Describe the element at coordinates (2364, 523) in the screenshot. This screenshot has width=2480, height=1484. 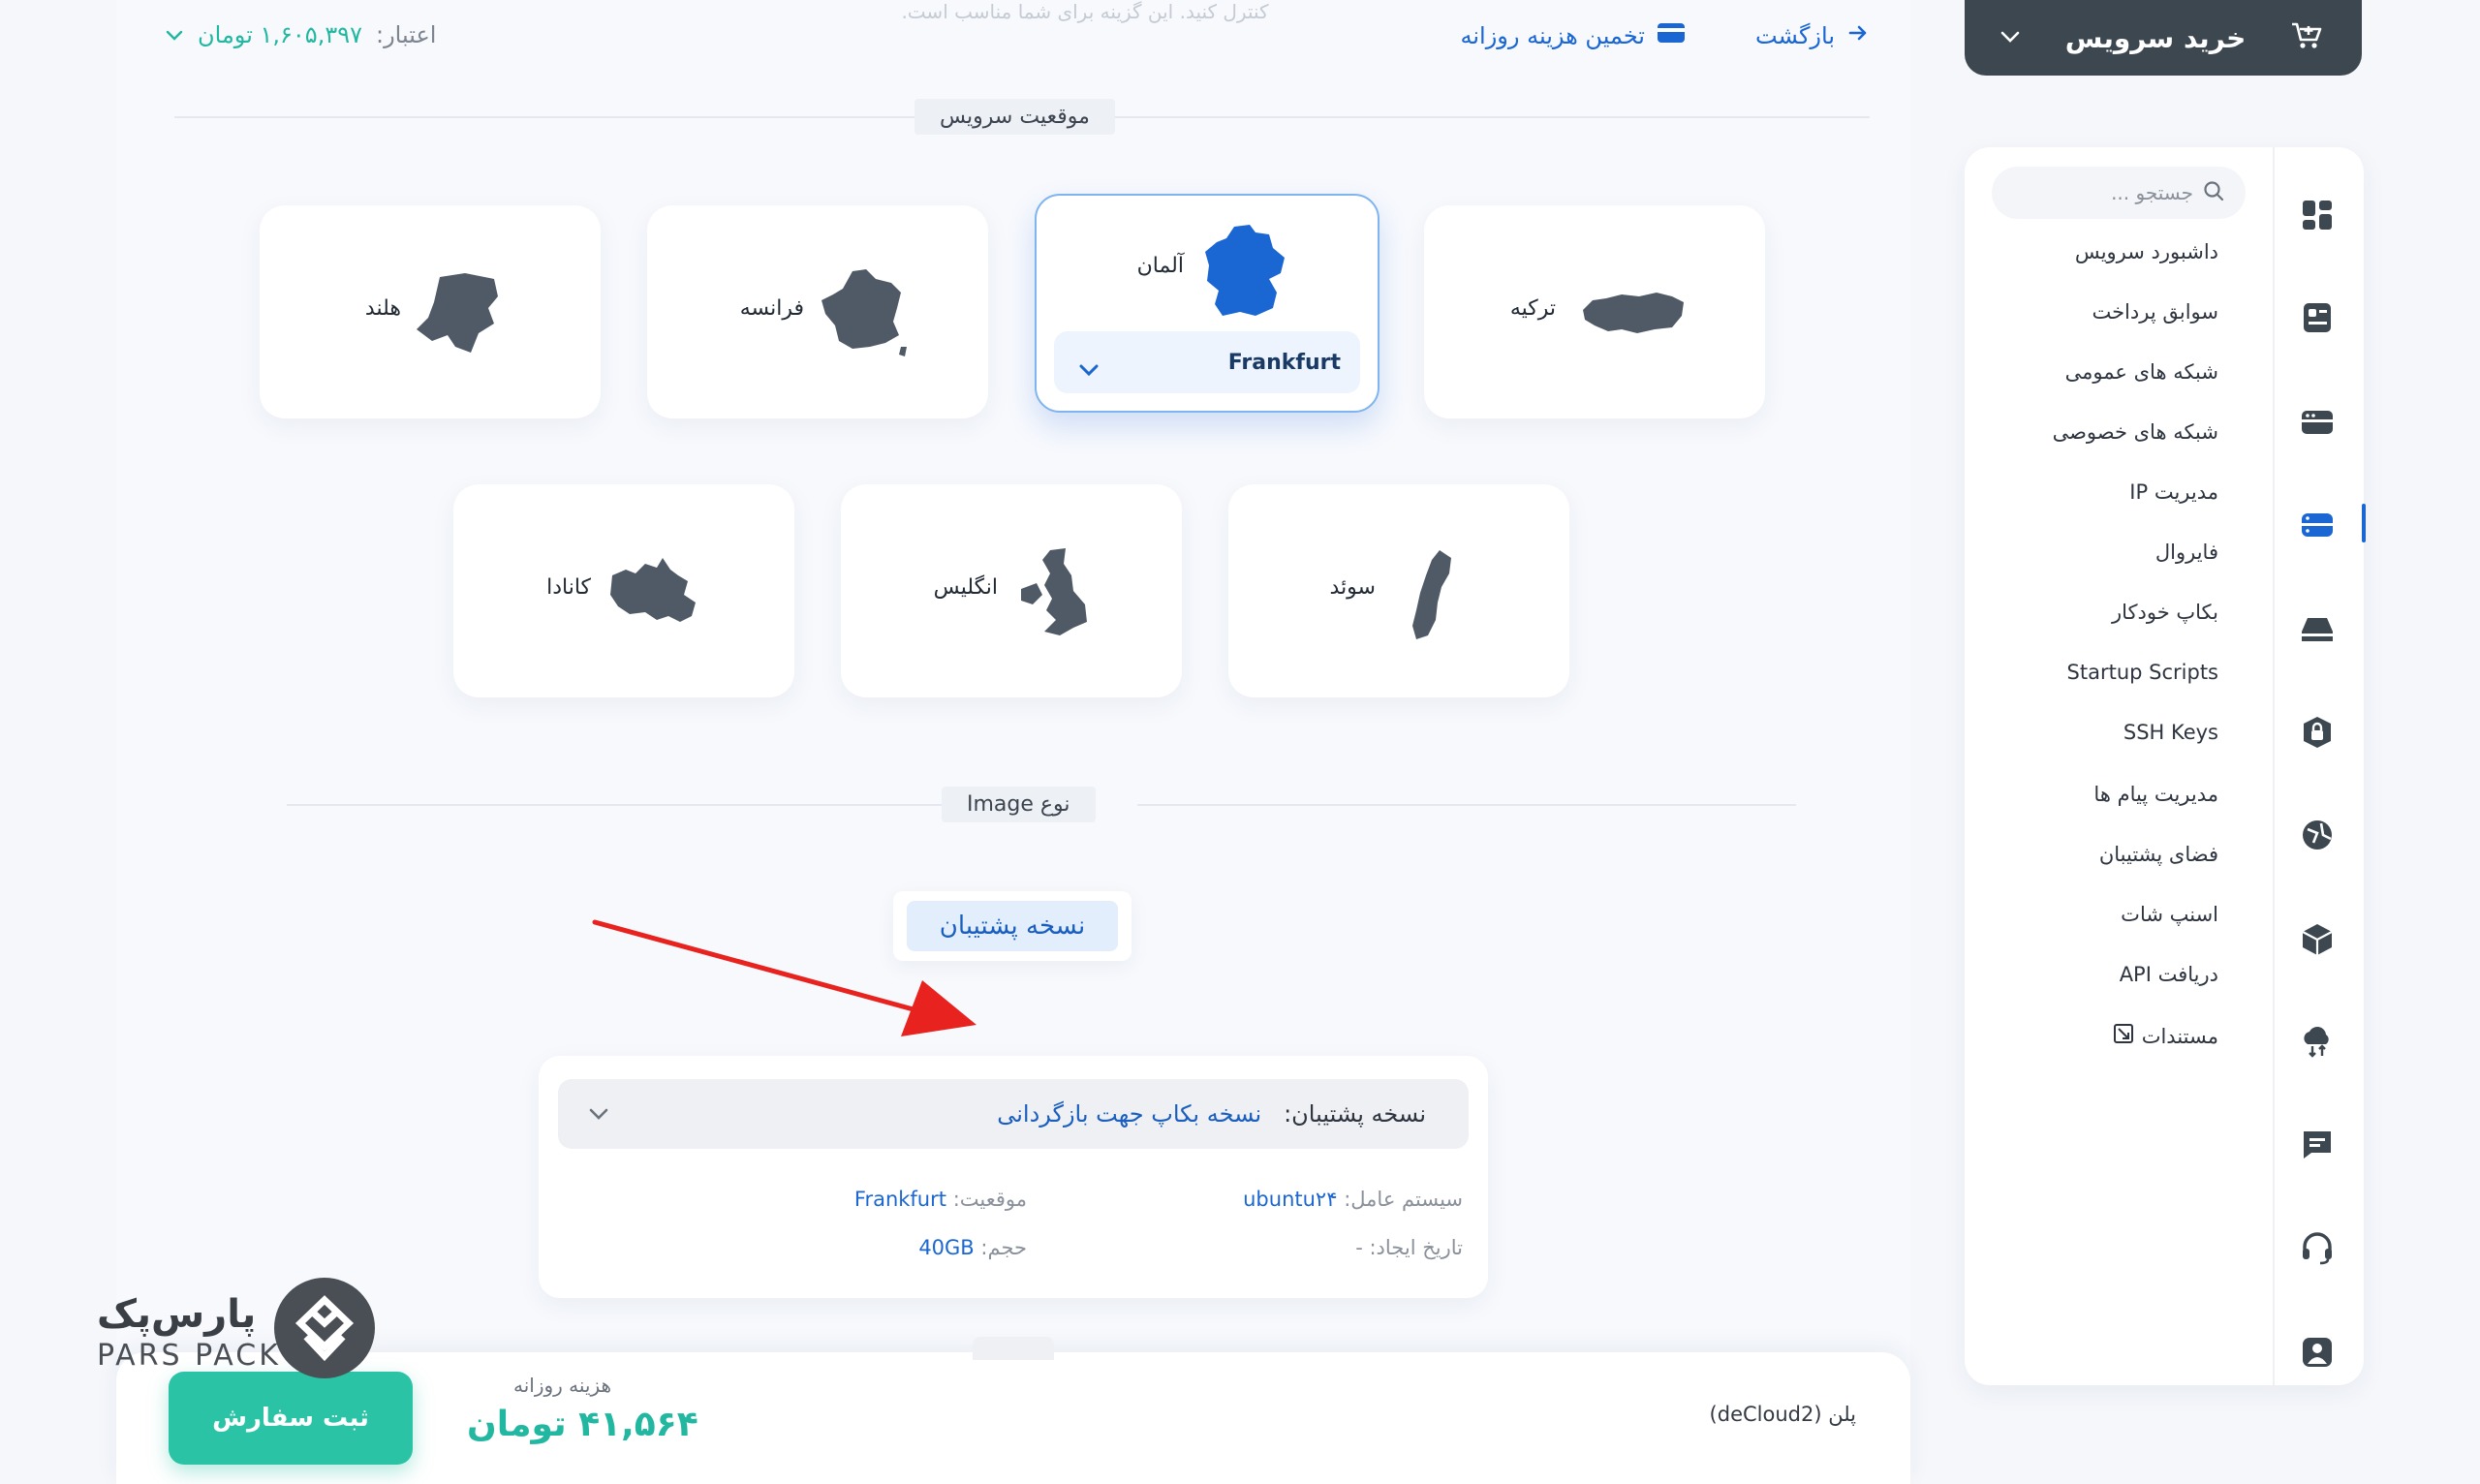
I see `active-indicator` at that location.